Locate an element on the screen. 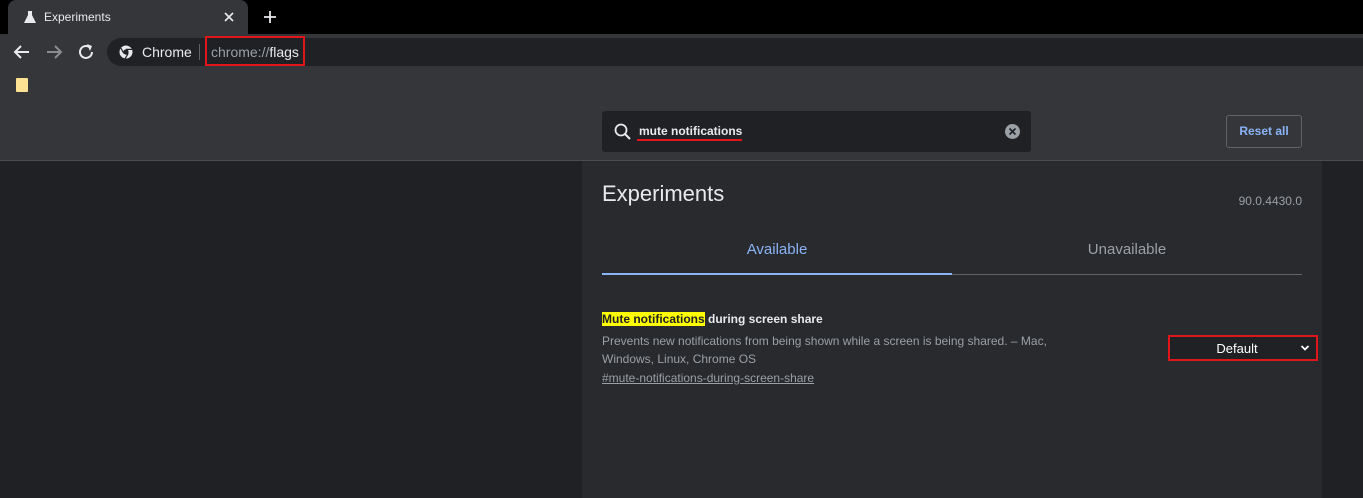 This screenshot has height=498, width=1363. omnibox-separator is located at coordinates (199, 52).